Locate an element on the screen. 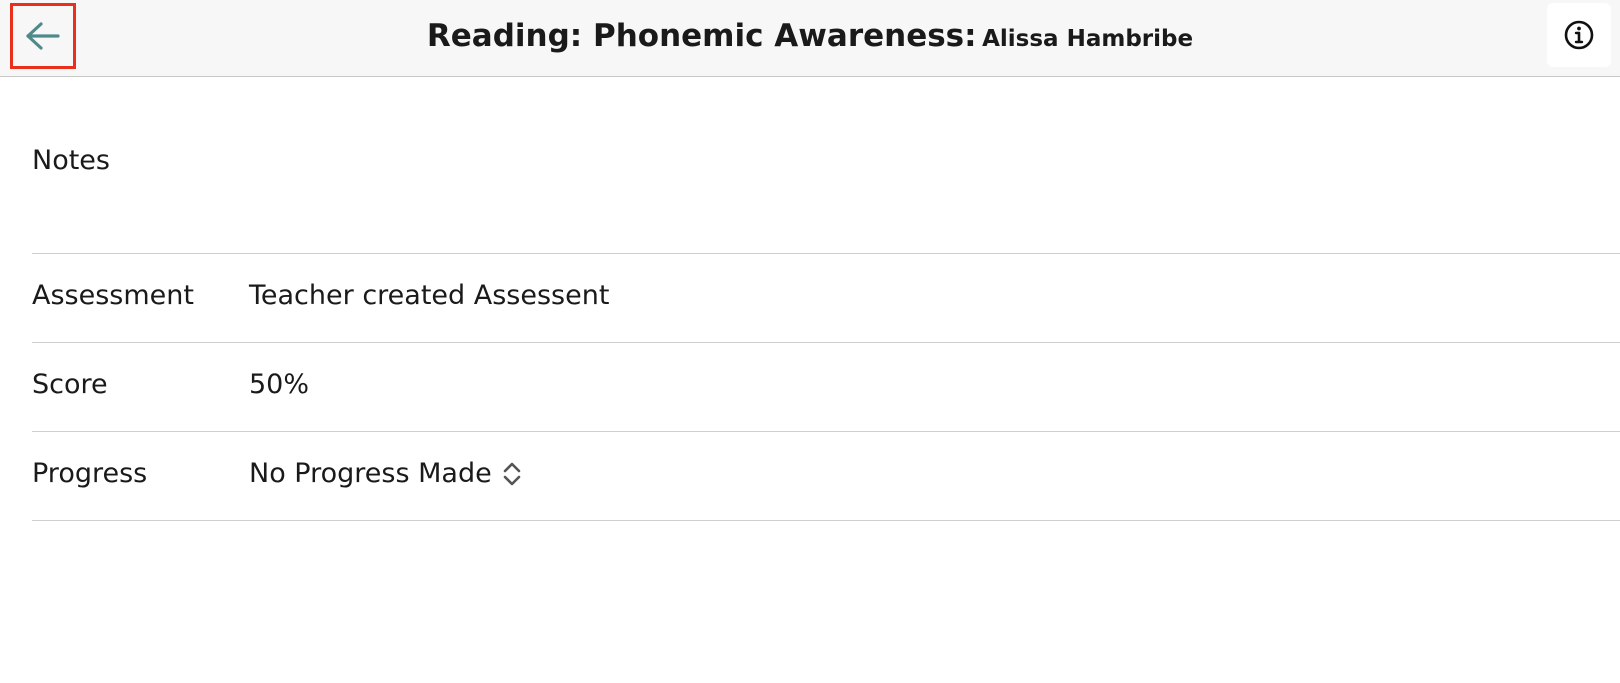 The image size is (1620, 683). progress-selected-value: No Progress Made is located at coordinates (370, 473).